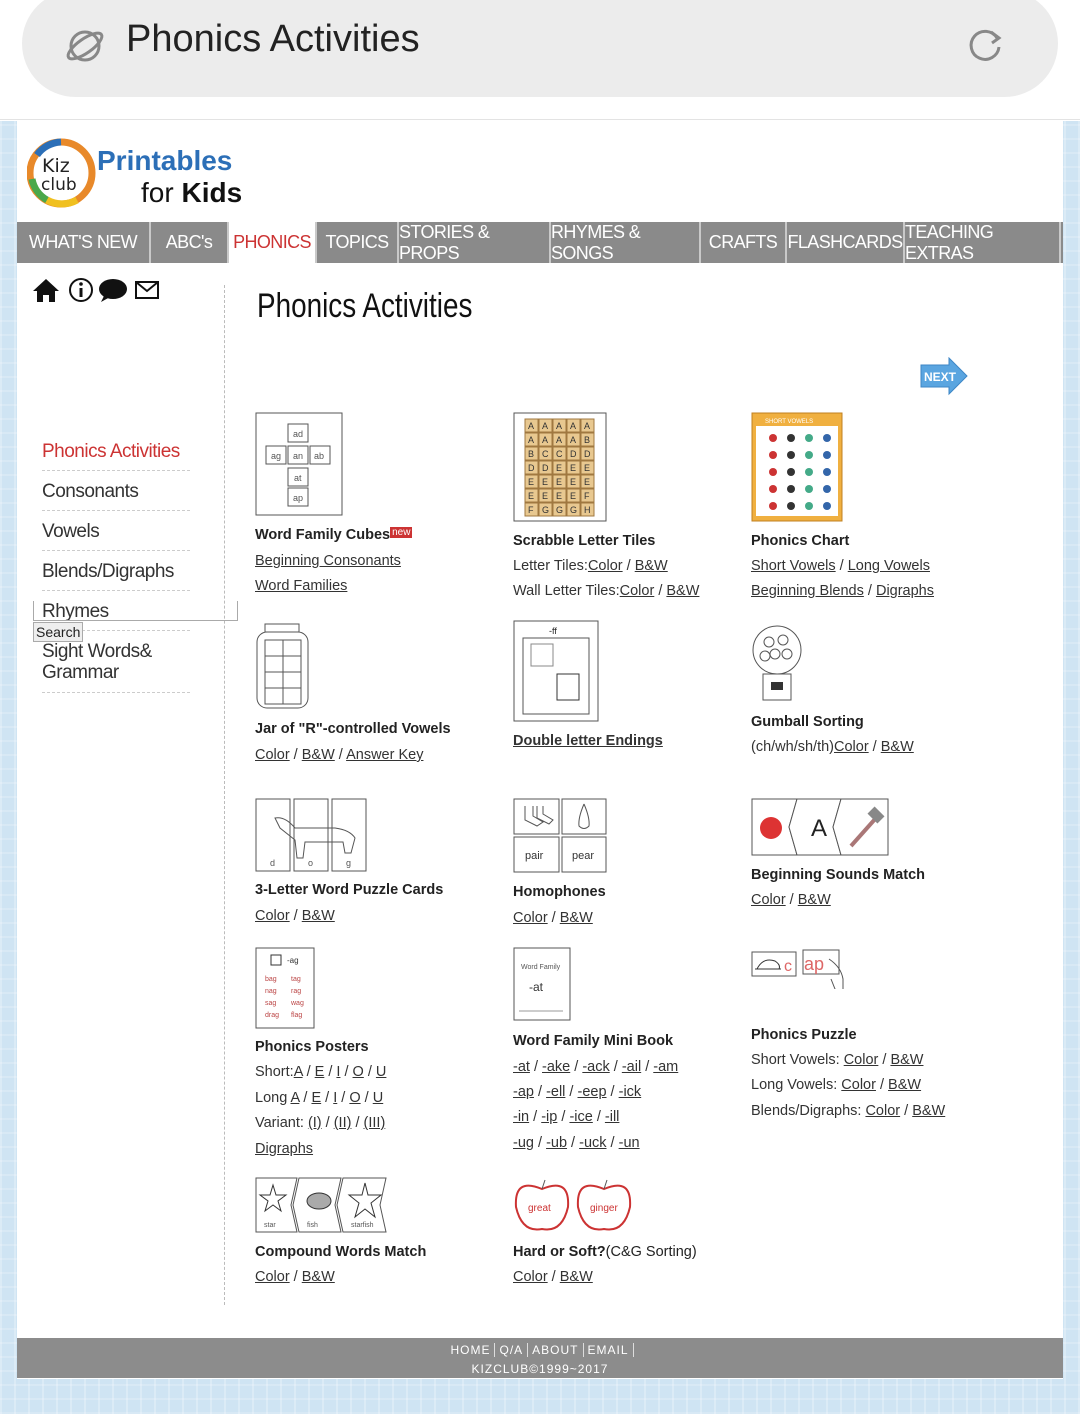  Describe the element at coordinates (320, 1072) in the screenshot. I see `activity-link: E` at that location.